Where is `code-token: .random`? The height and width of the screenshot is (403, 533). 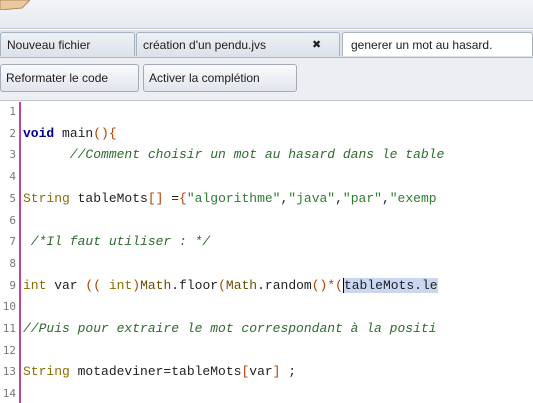
code-token: .random is located at coordinates (284, 285).